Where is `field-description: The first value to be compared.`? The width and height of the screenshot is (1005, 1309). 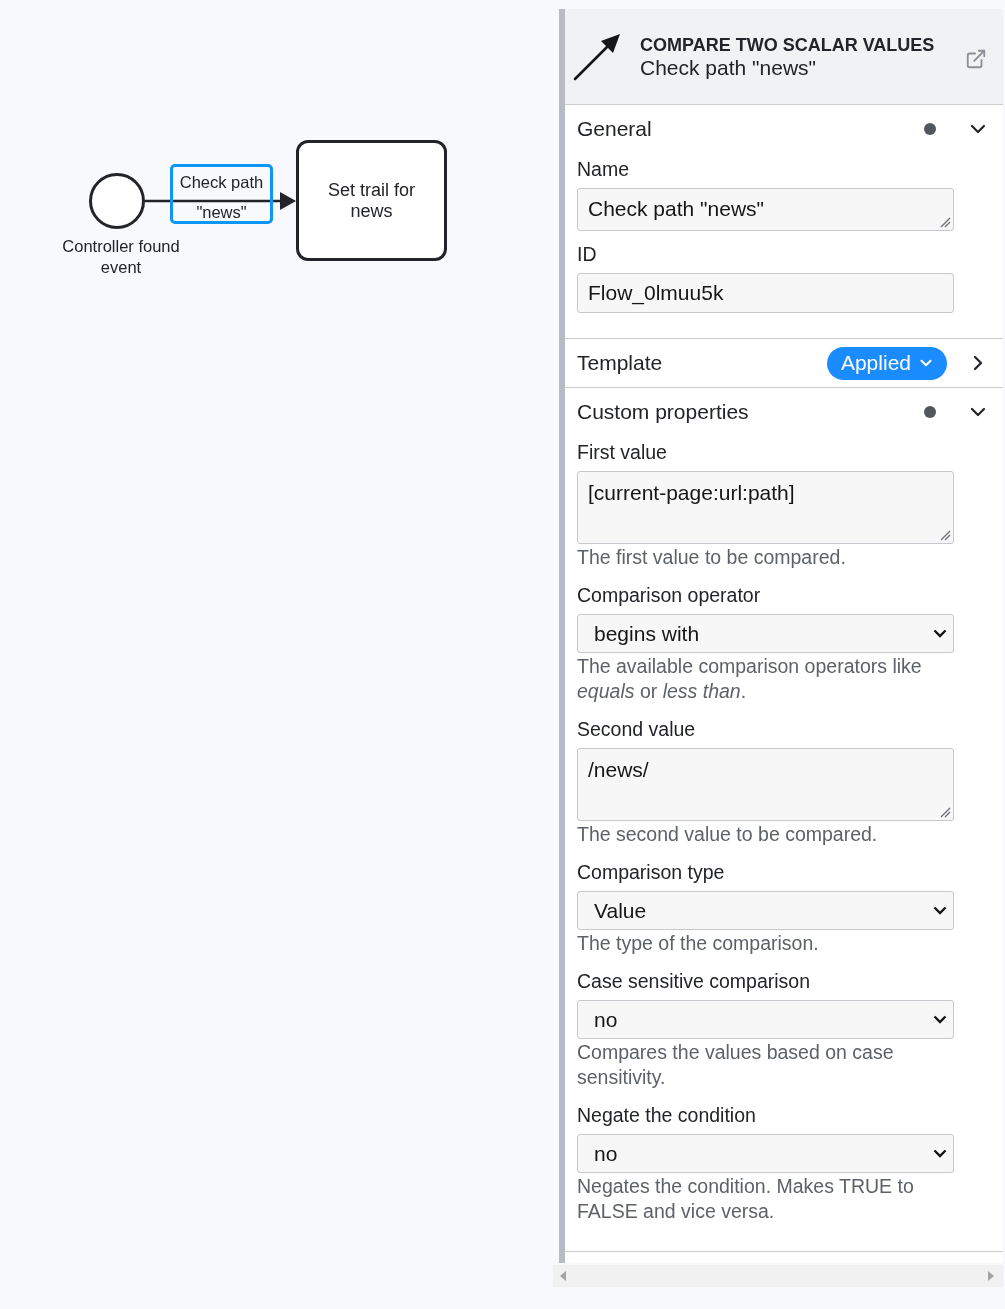
field-description: The first value to be compared. is located at coordinates (712, 557).